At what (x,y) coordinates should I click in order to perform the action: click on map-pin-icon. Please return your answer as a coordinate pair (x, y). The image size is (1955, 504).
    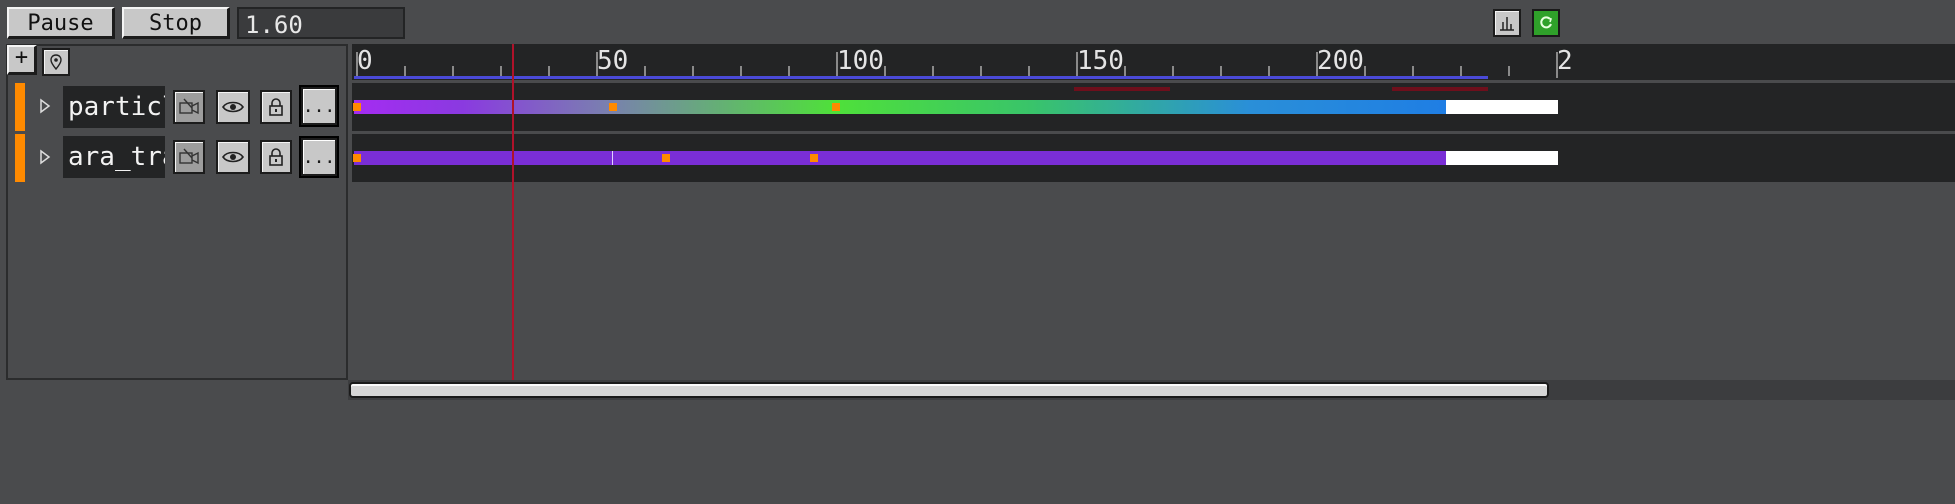
    Looking at the image, I should click on (56, 62).